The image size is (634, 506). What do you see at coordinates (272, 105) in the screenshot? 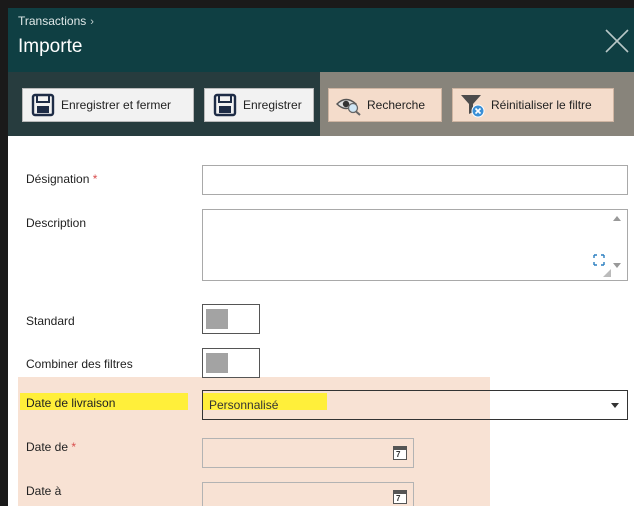
I see `save-label: Enregistrer` at bounding box center [272, 105].